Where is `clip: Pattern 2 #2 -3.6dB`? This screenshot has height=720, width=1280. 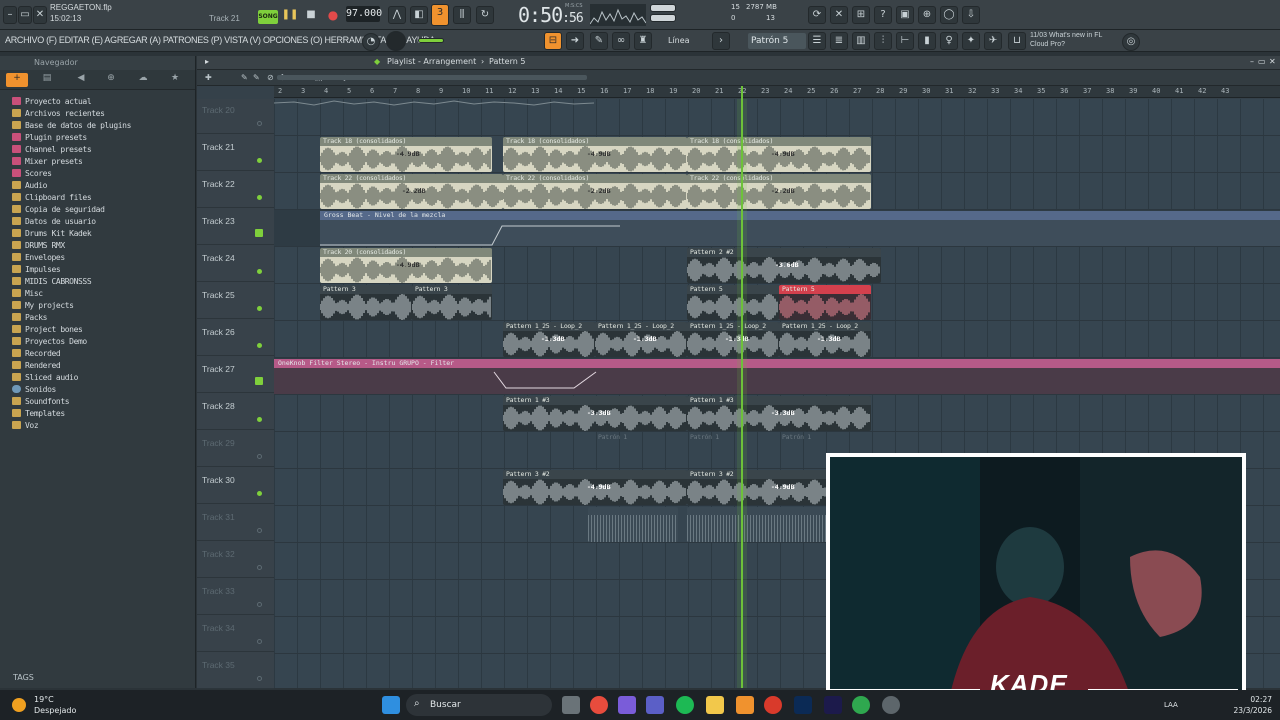 clip: Pattern 2 #2 -3.6dB is located at coordinates (784, 265).